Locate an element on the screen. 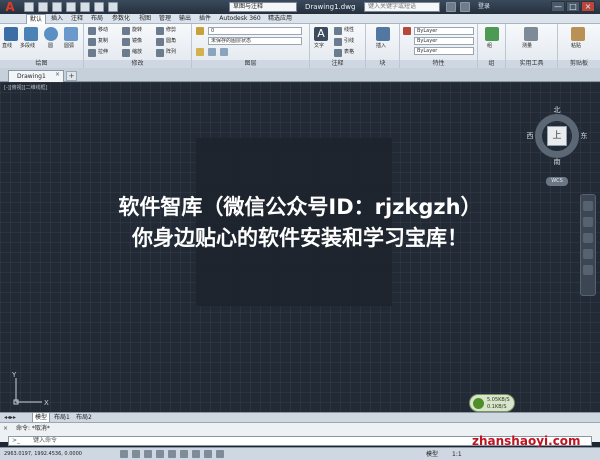 Image resolution: width=600 pixels, height=460 pixels. viewport-controls: [-][俯视][二维线框] is located at coordinates (34, 88).